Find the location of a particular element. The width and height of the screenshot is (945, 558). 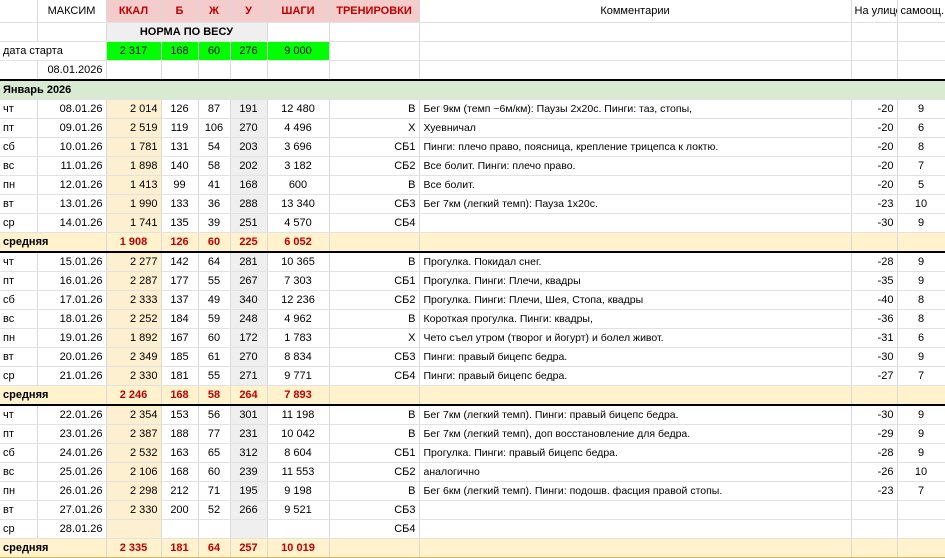

date-cell: 25.01.26 is located at coordinates (72, 472).